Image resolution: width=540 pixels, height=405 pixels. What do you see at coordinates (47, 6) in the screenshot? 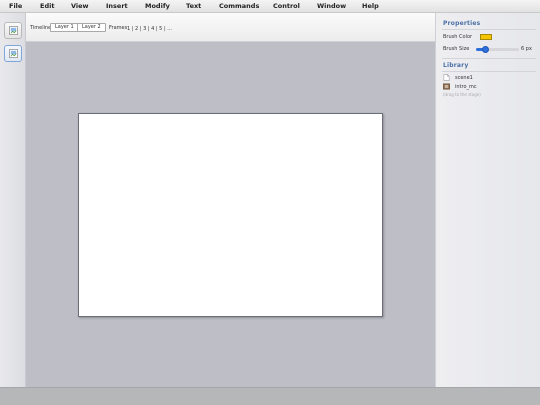
I see `menu-edit: Edit` at bounding box center [47, 6].